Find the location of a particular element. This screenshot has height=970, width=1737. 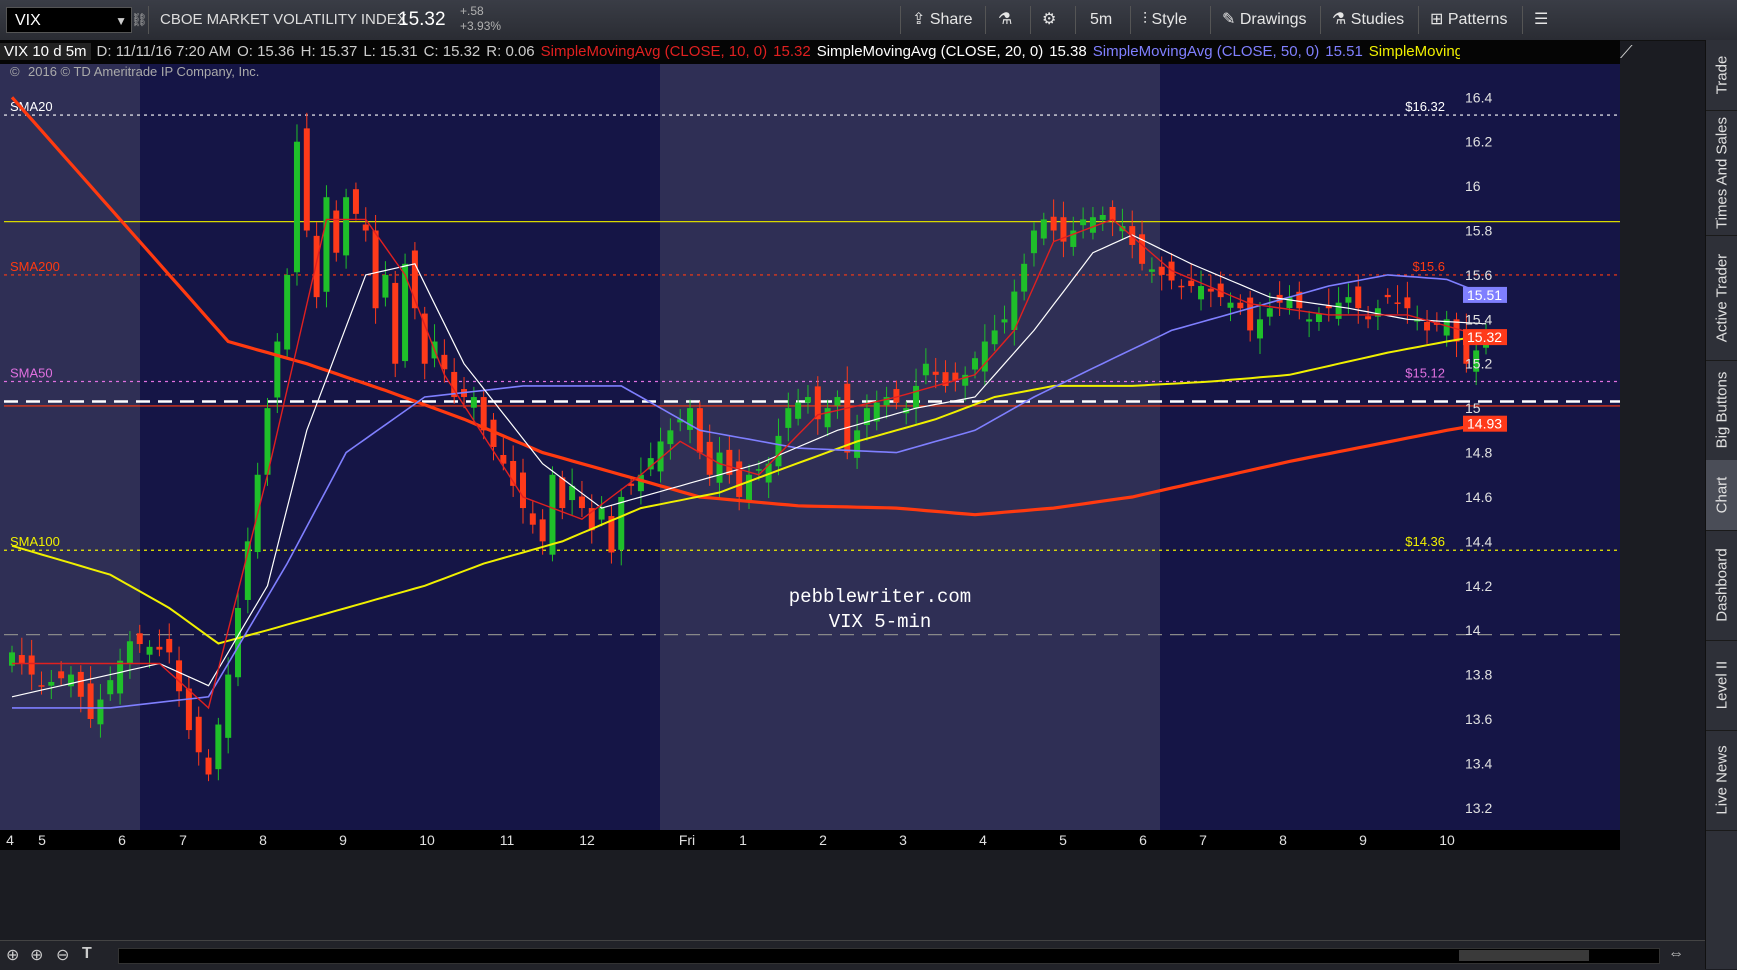

tab-dashboard-label: Dashboard is located at coordinates (1722, 585).